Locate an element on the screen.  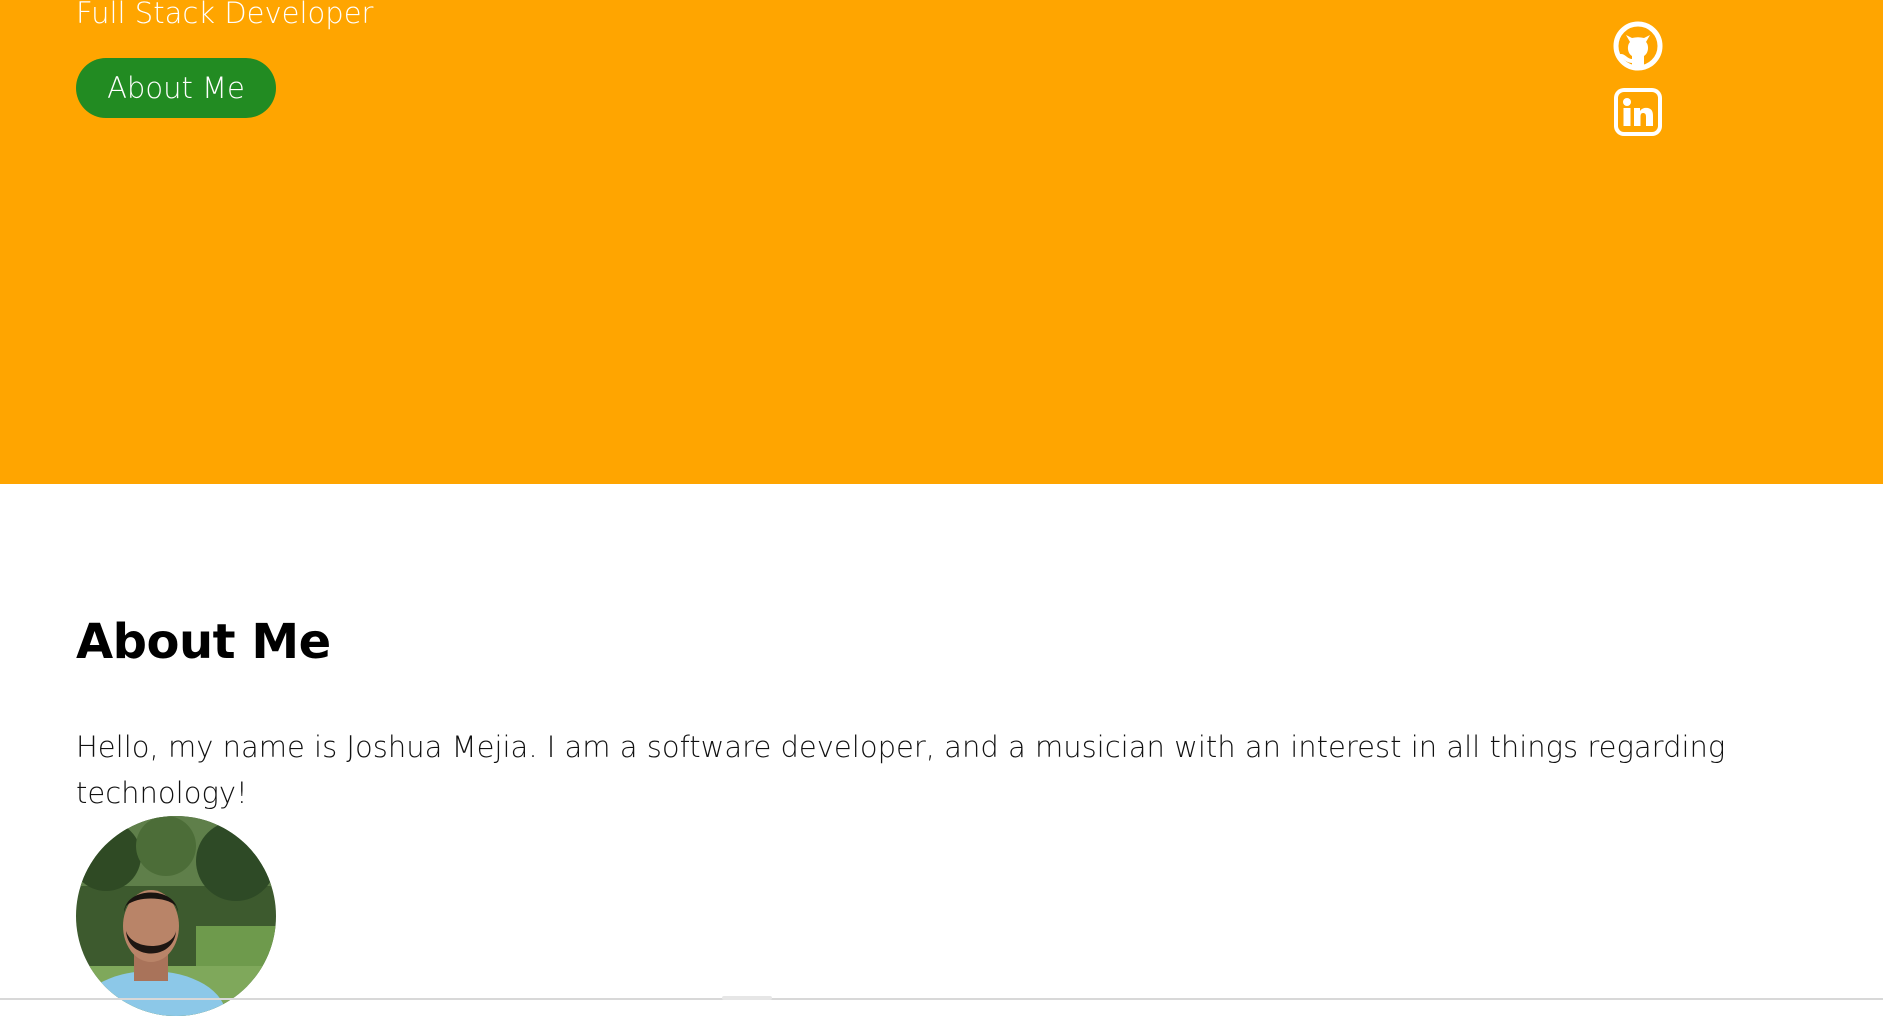
hero-subtitle: Full Stack Developer is located at coordinates (225, 15).